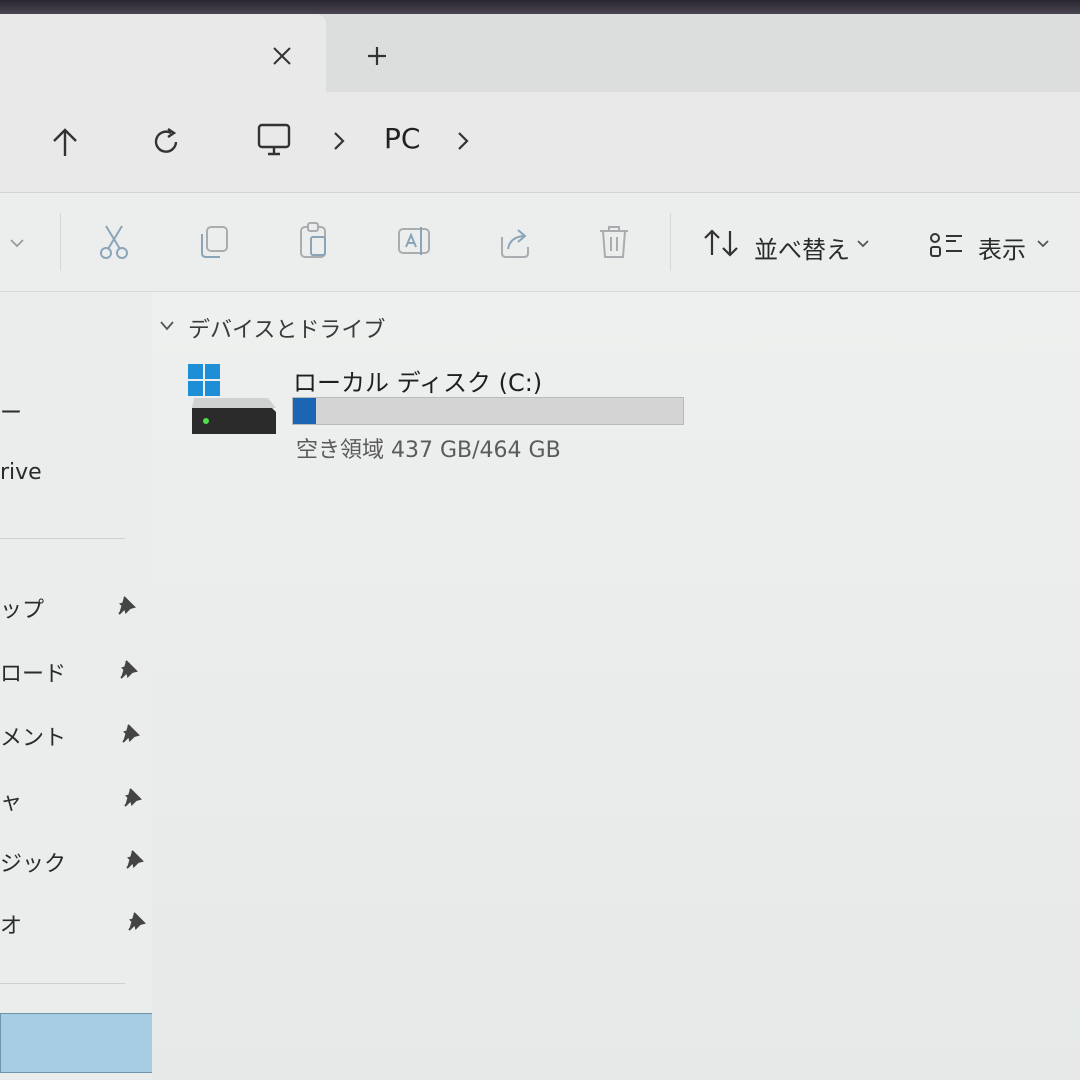 The height and width of the screenshot is (1080, 1080). I want to click on copy-icon, so click(214, 242).